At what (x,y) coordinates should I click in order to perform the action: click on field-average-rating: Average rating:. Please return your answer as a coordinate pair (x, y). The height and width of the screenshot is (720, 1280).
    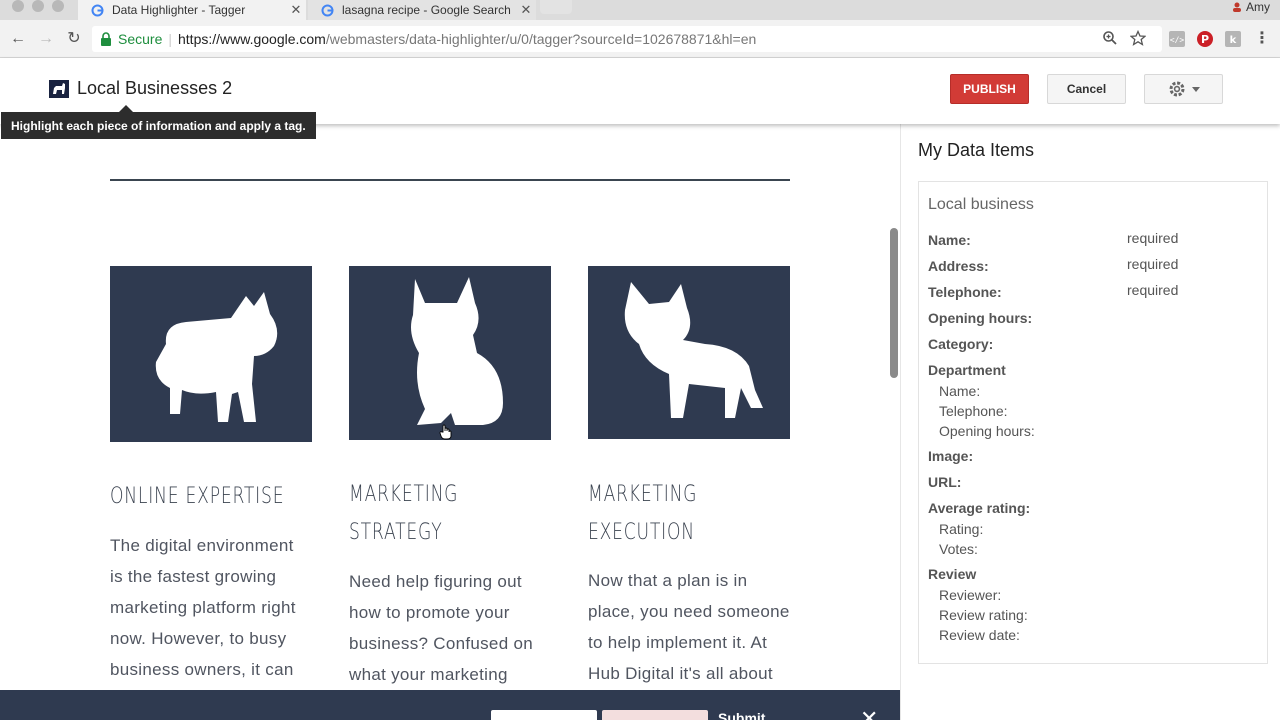
    Looking at the image, I should click on (979, 508).